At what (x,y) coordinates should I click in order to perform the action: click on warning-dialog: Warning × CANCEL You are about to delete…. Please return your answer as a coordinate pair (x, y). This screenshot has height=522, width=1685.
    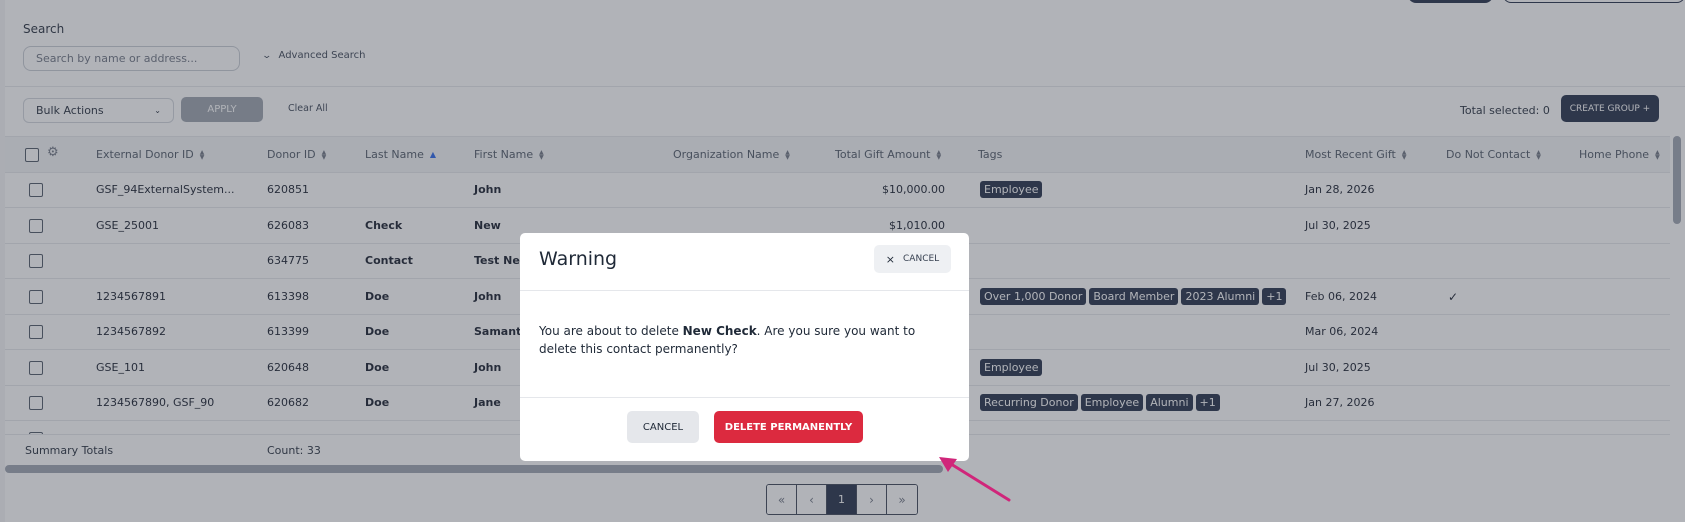
    Looking at the image, I should click on (744, 347).